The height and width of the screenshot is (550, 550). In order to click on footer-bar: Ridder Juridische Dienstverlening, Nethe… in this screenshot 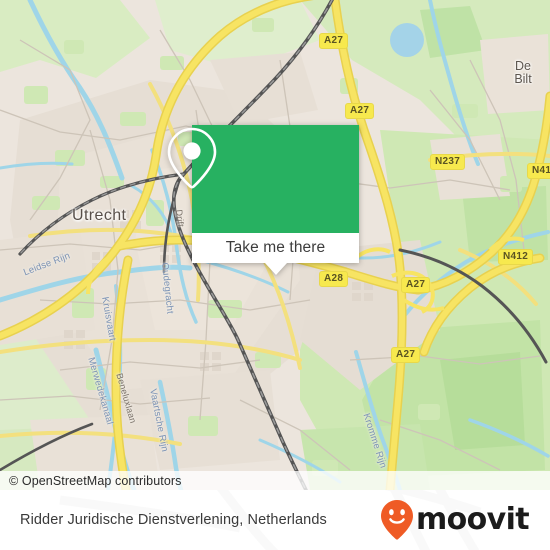, I will do `click(275, 520)`.